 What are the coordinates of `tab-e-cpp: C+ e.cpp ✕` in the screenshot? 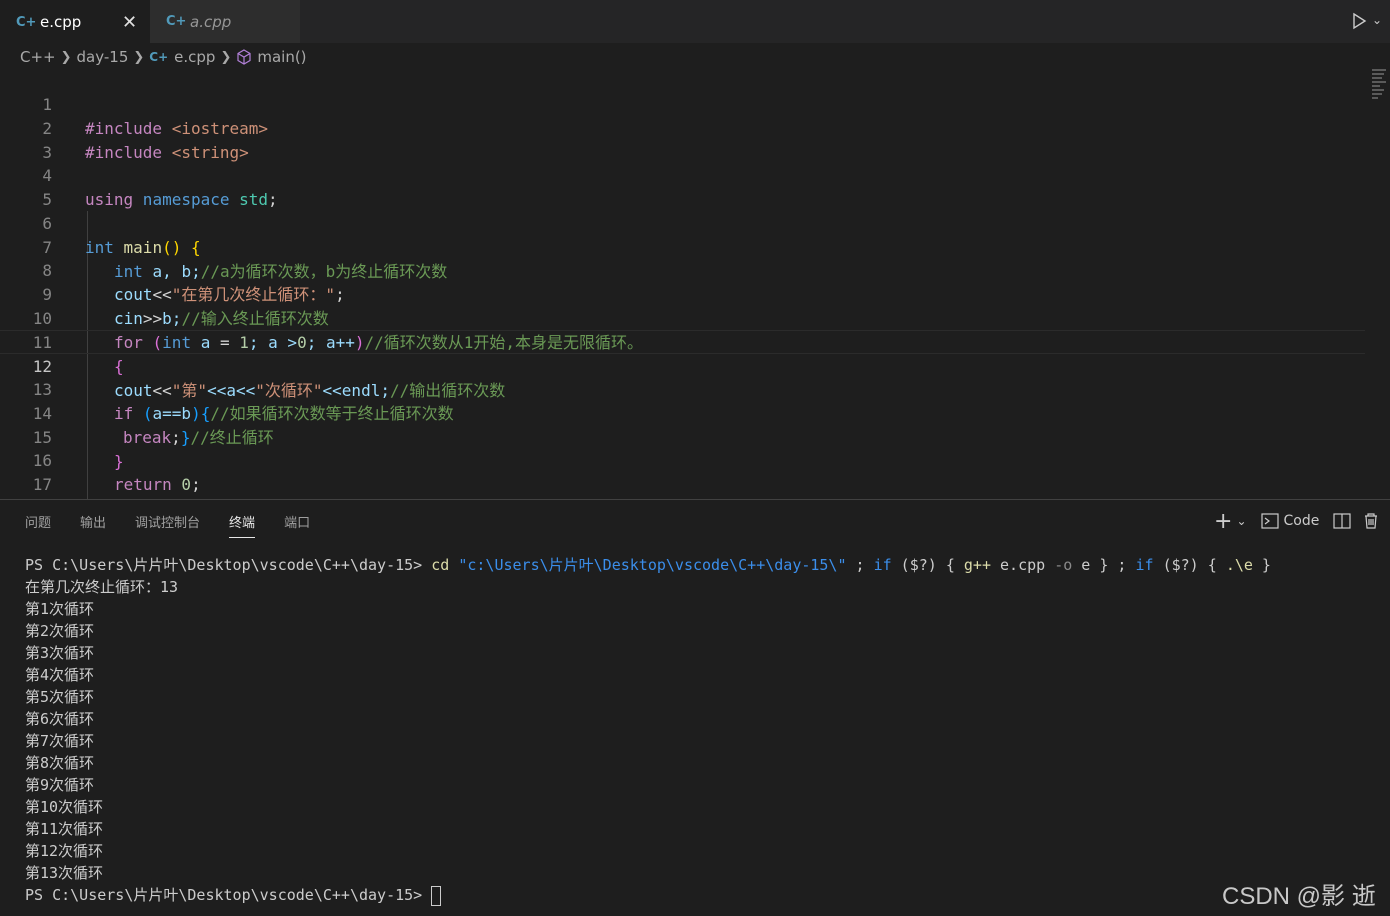 It's located at (75, 21).